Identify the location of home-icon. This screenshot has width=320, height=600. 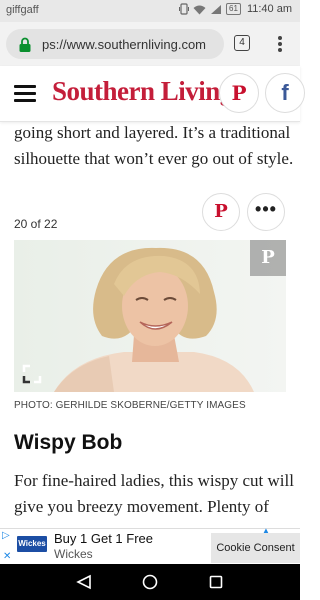
(150, 582).